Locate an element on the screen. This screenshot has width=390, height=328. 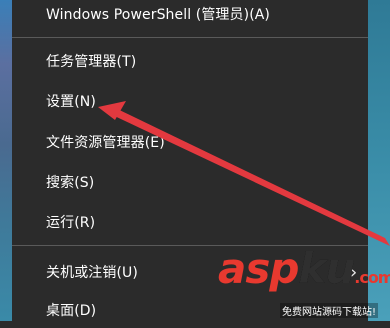
menu-item-label: 运行(R) is located at coordinates (71, 223).